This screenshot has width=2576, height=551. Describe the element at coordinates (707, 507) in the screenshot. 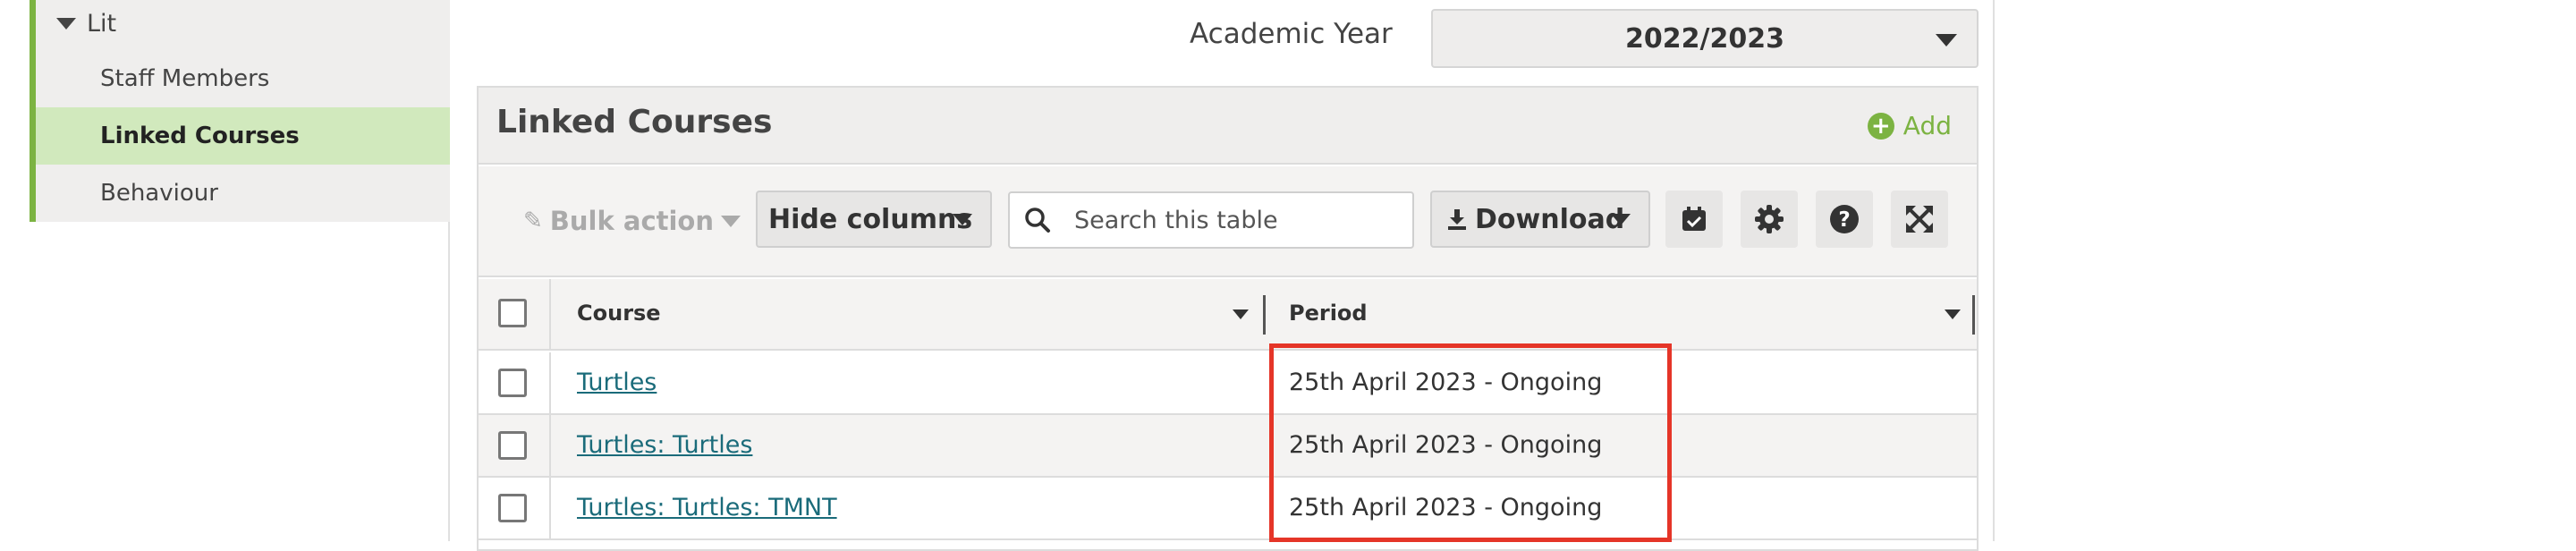

I see `course-link: Turtles: Turtles: TMNT` at that location.